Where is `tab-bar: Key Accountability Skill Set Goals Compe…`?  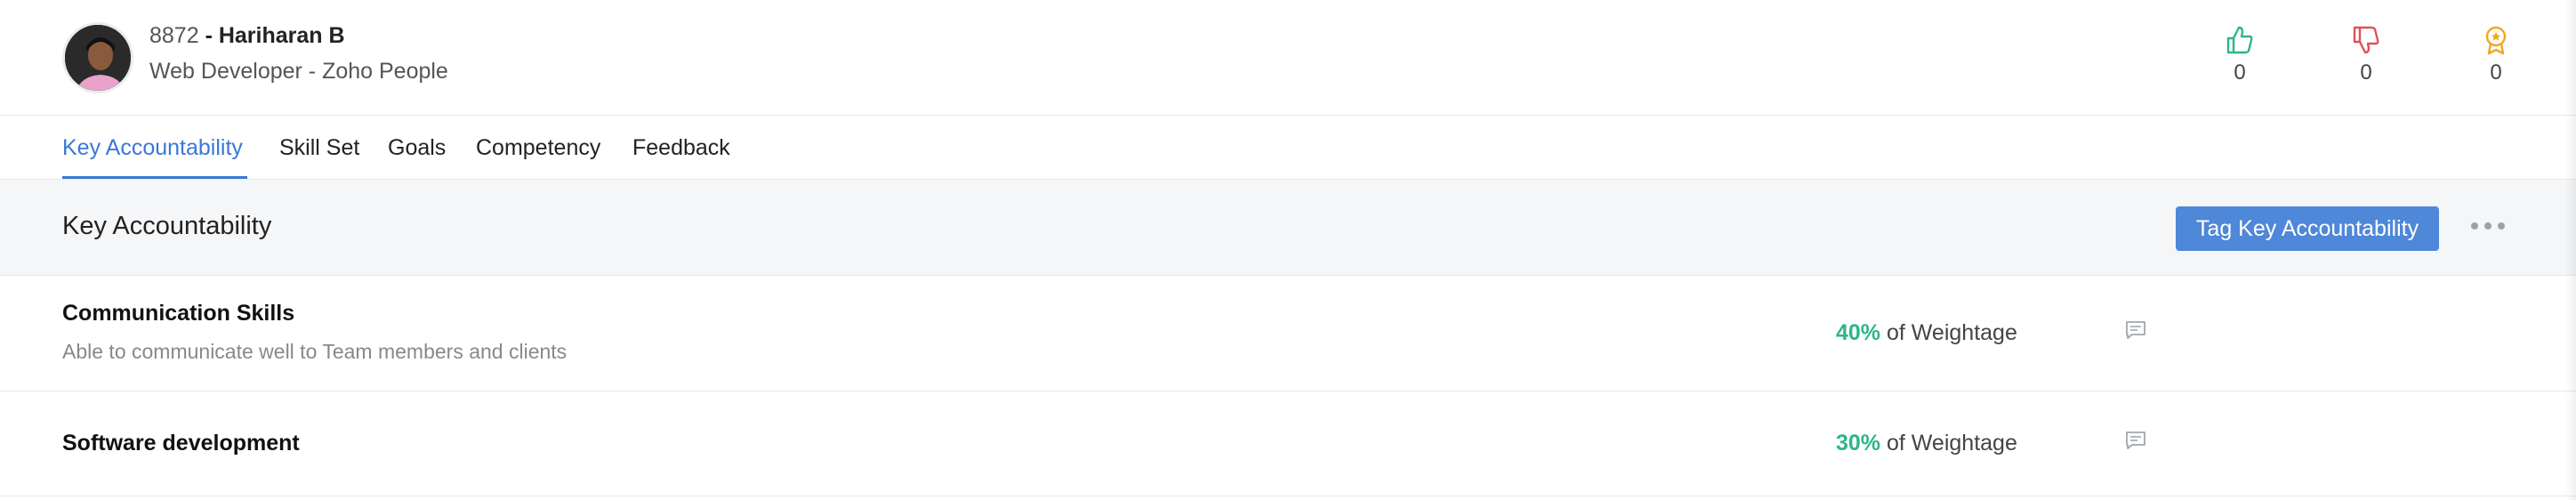 tab-bar: Key Accountability Skill Set Goals Compe… is located at coordinates (1288, 148).